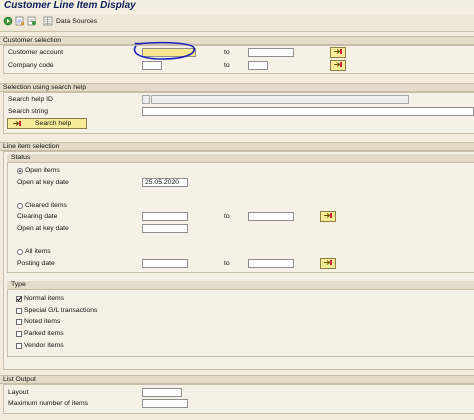 This screenshot has height=420, width=474. What do you see at coordinates (43, 228) in the screenshot?
I see `cleared-open-at-key-date-label: Open at key date` at bounding box center [43, 228].